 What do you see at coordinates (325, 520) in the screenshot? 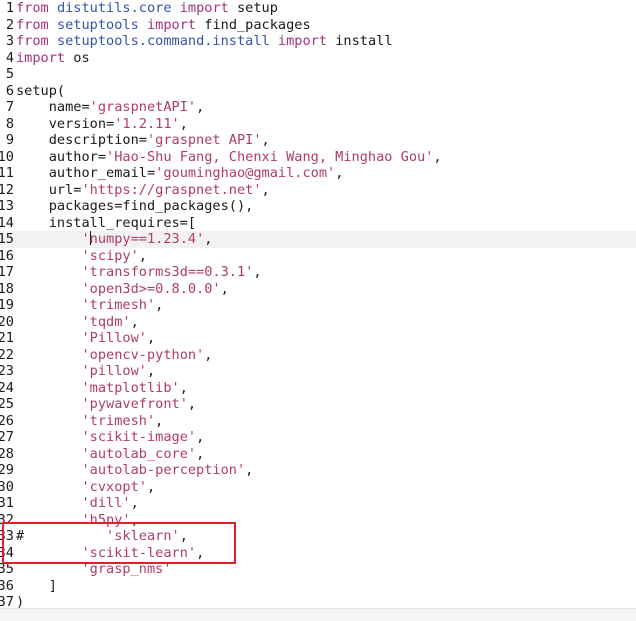
I see `line-code: 'h5py',` at bounding box center [325, 520].